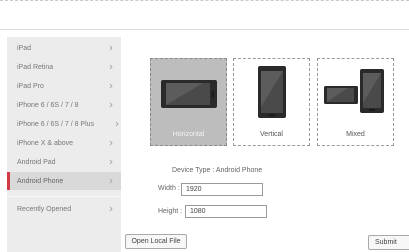 The image size is (409, 252). What do you see at coordinates (193, 170) in the screenshot?
I see `device-type-label: Device Type :` at bounding box center [193, 170].